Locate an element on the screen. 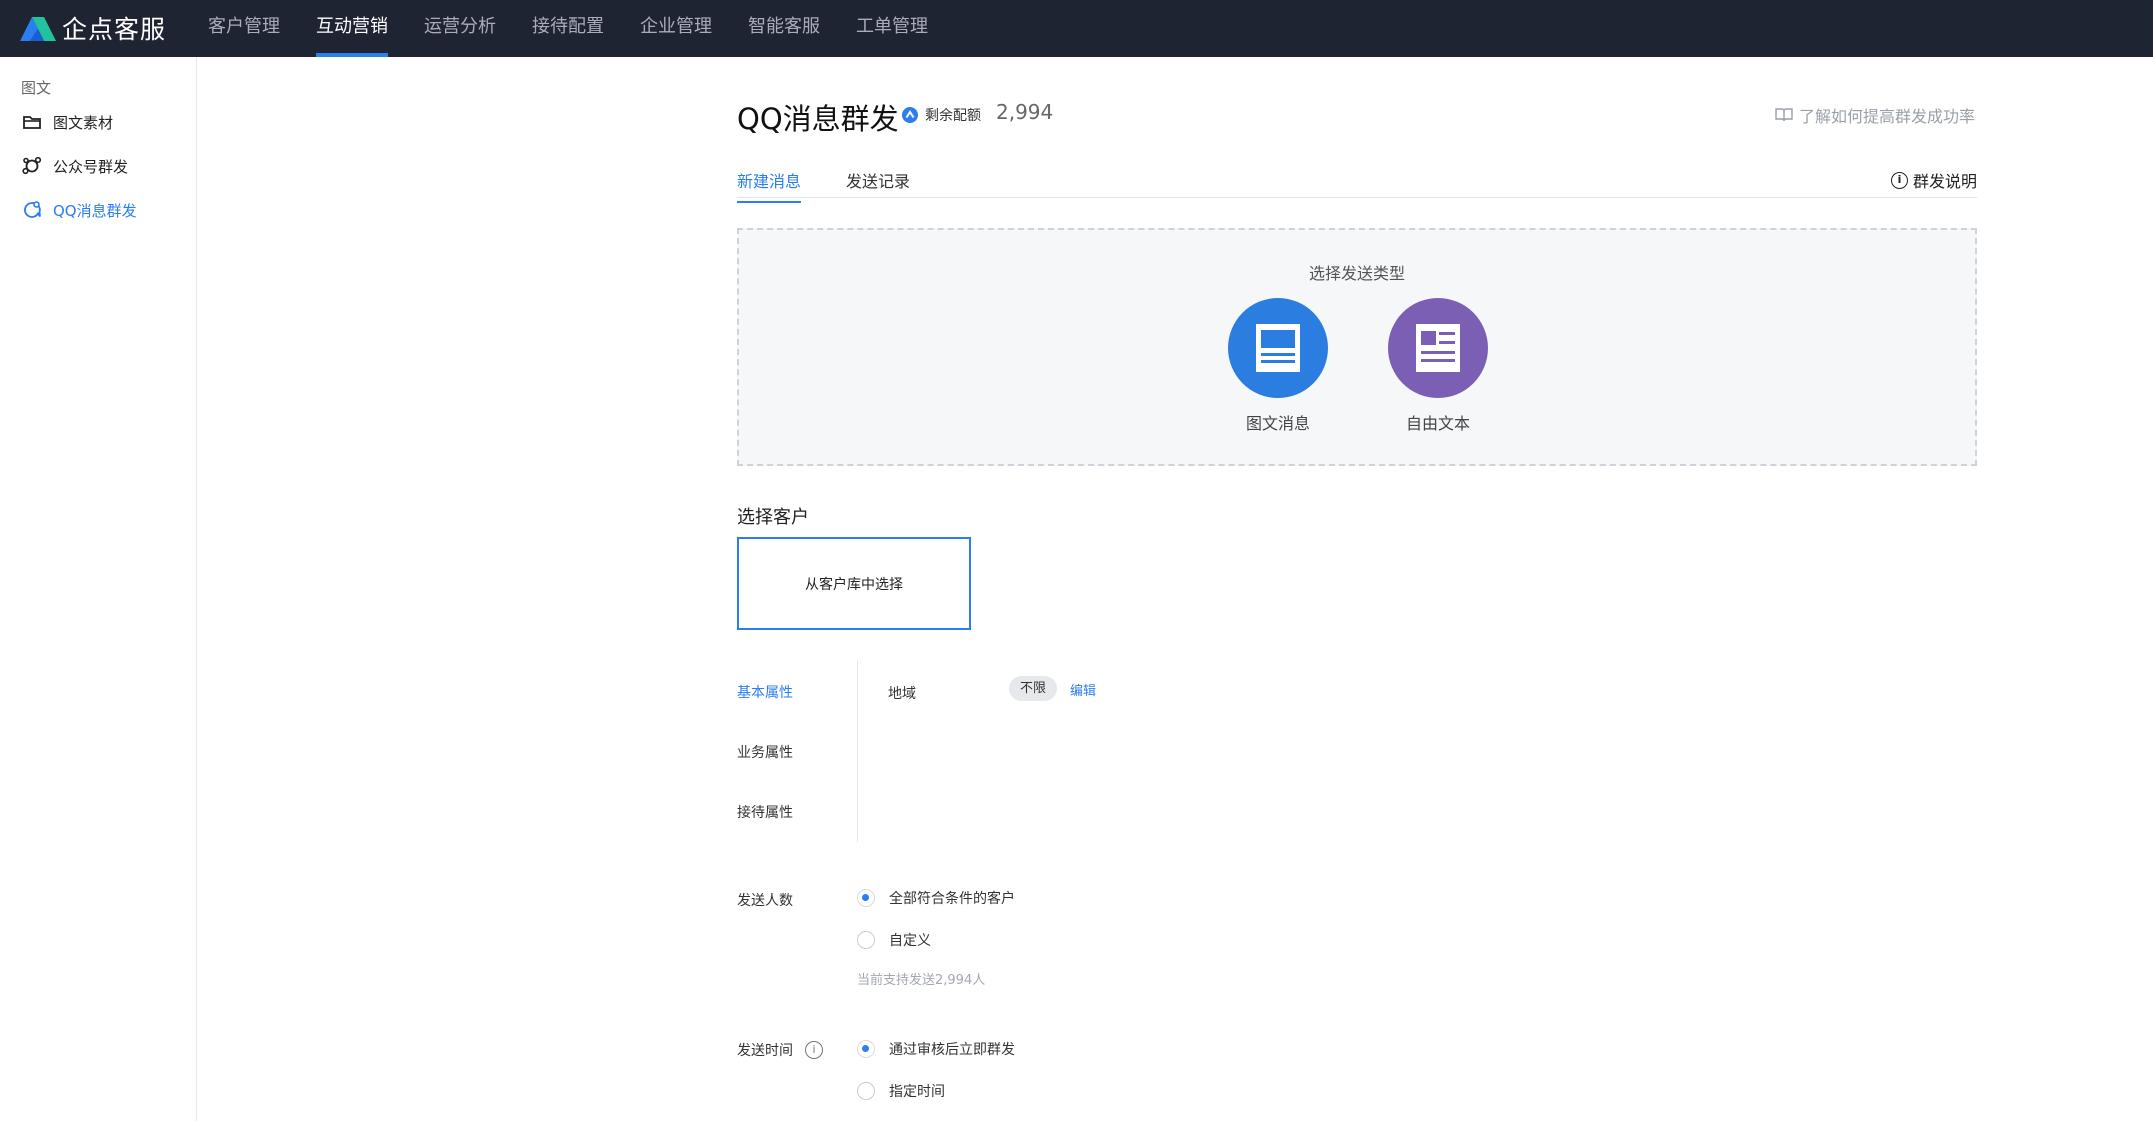 This screenshot has height=1121, width=2153. sidebar-item-article-materials: 图文素材 is located at coordinates (67, 122).